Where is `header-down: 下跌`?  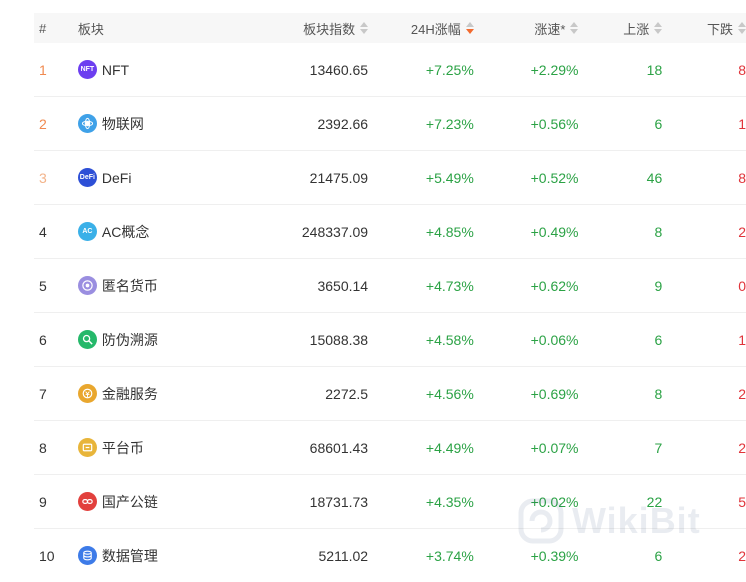 header-down: 下跌 is located at coordinates (704, 28).